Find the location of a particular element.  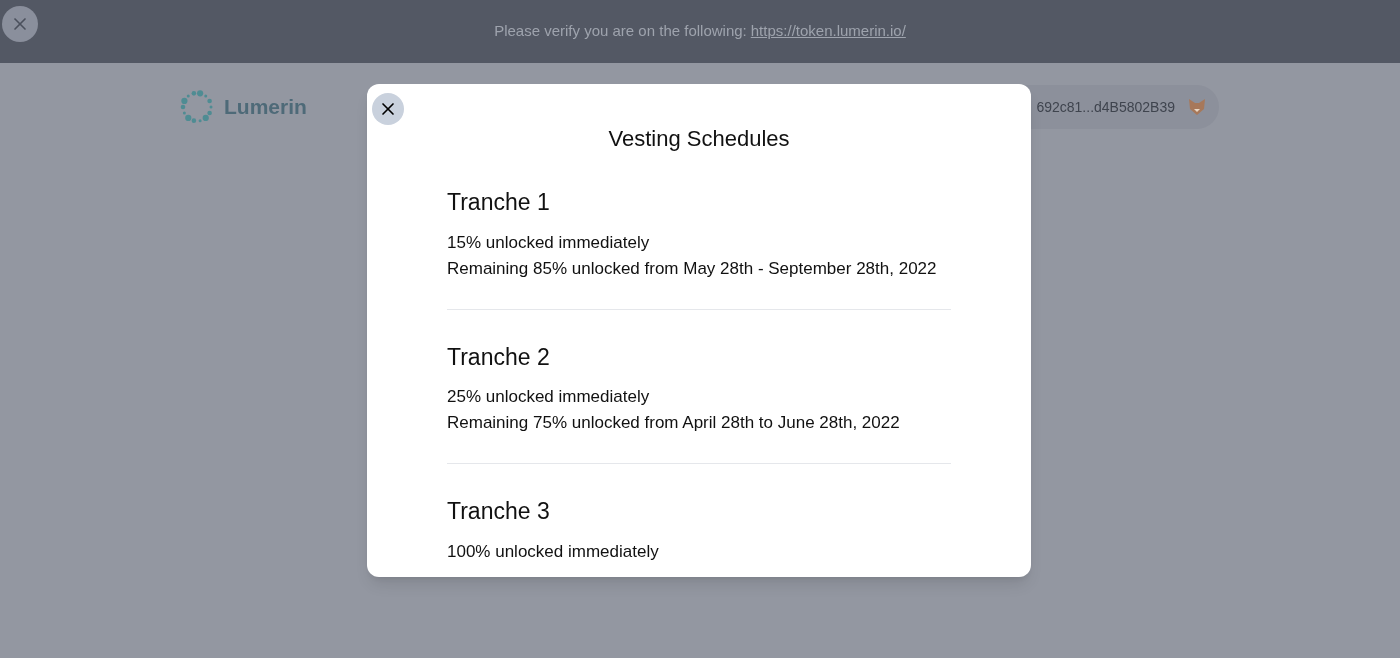

tranche-title: Tranche 1 is located at coordinates (499, 202).